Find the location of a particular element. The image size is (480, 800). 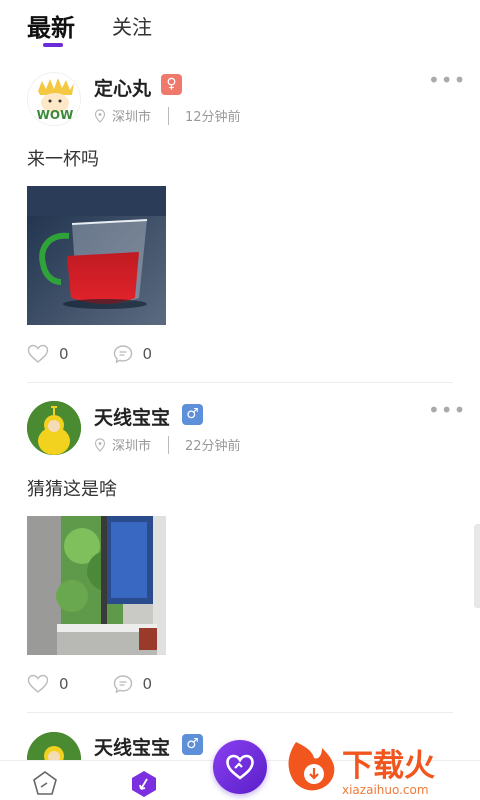

heart-publish-icon is located at coordinates (240, 767).